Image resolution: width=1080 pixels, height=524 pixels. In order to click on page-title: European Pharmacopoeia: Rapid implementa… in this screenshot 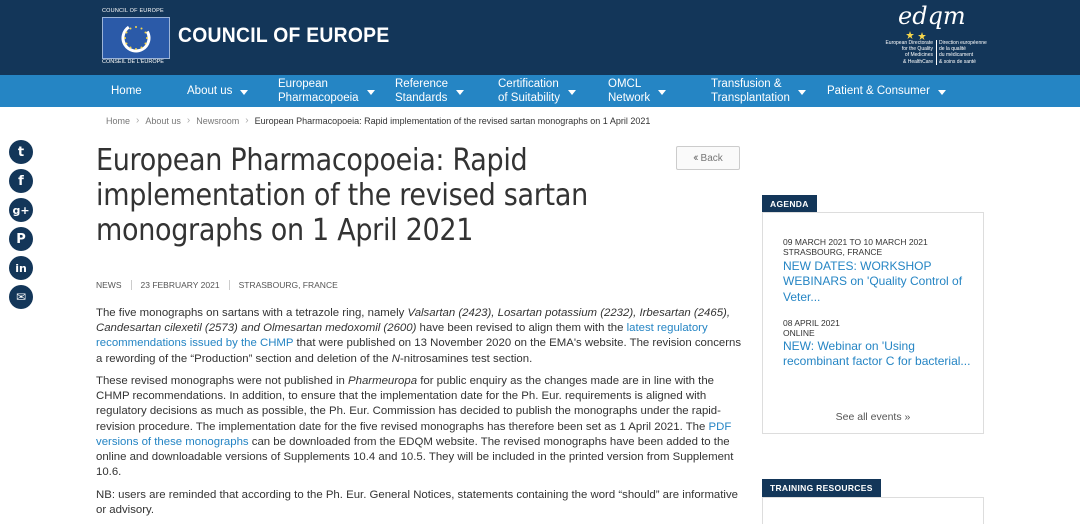, I will do `click(342, 195)`.